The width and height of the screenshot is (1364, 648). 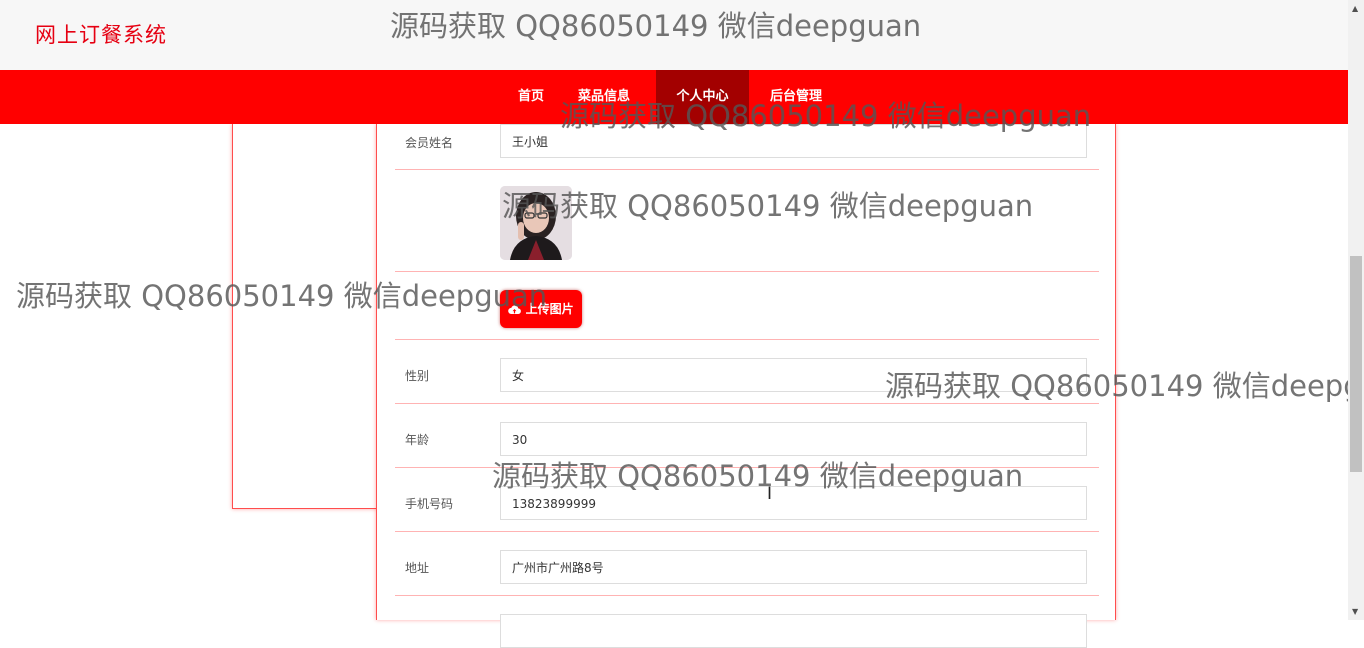 I want to click on row-next-field, so click(x=747, y=622).